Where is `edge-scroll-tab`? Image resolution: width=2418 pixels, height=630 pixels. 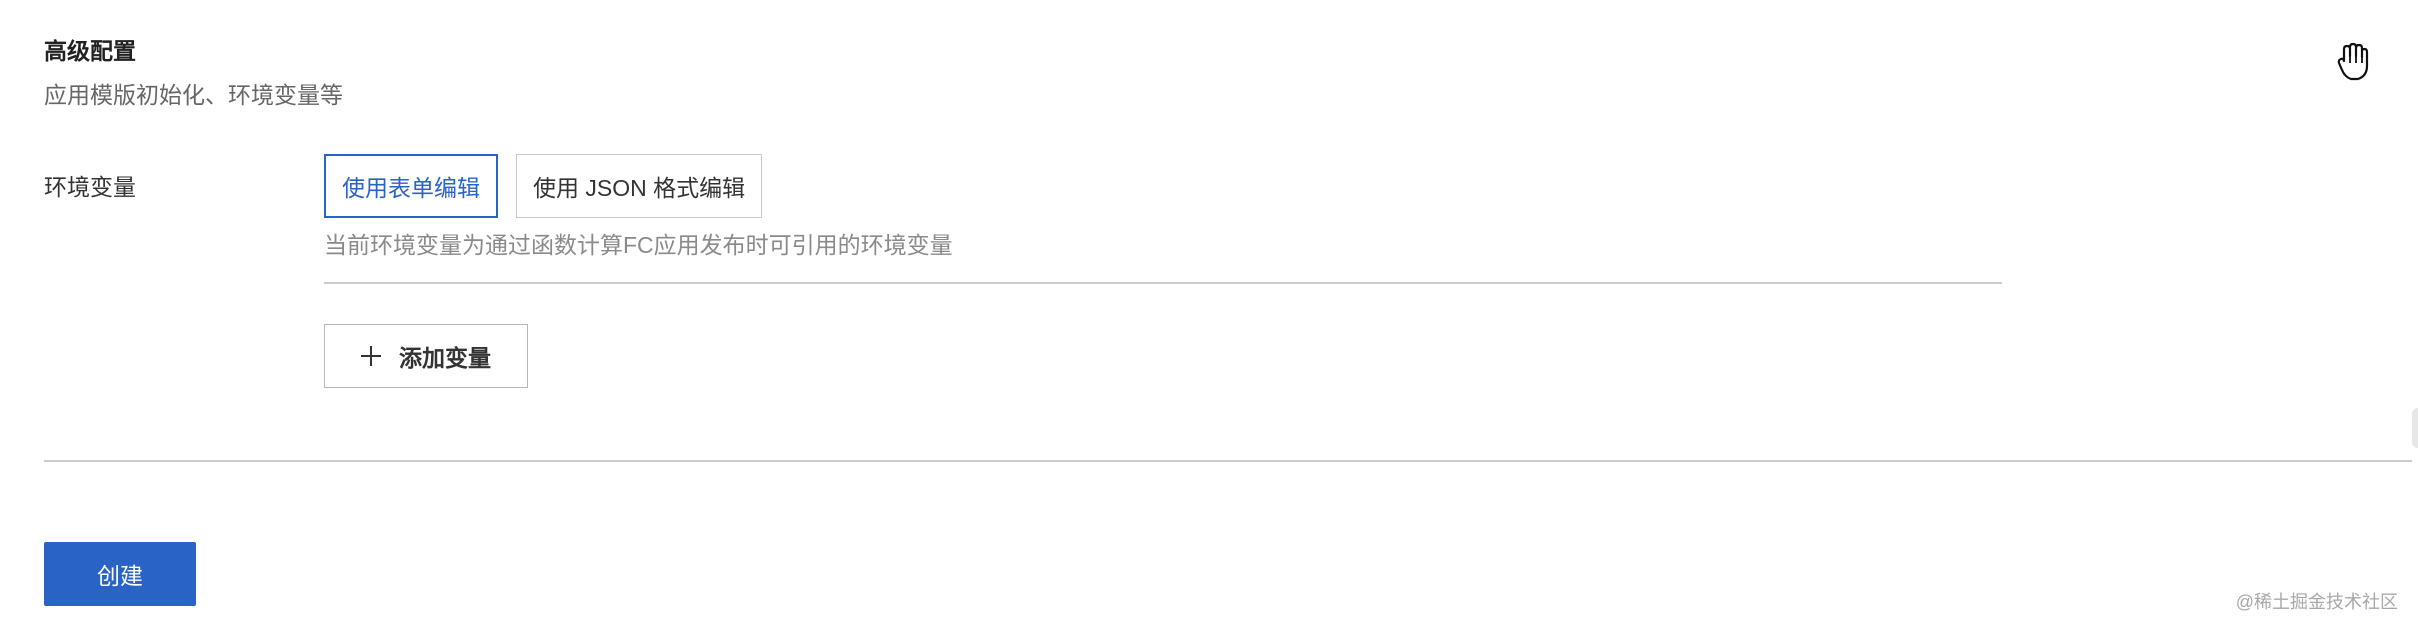 edge-scroll-tab is located at coordinates (2415, 428).